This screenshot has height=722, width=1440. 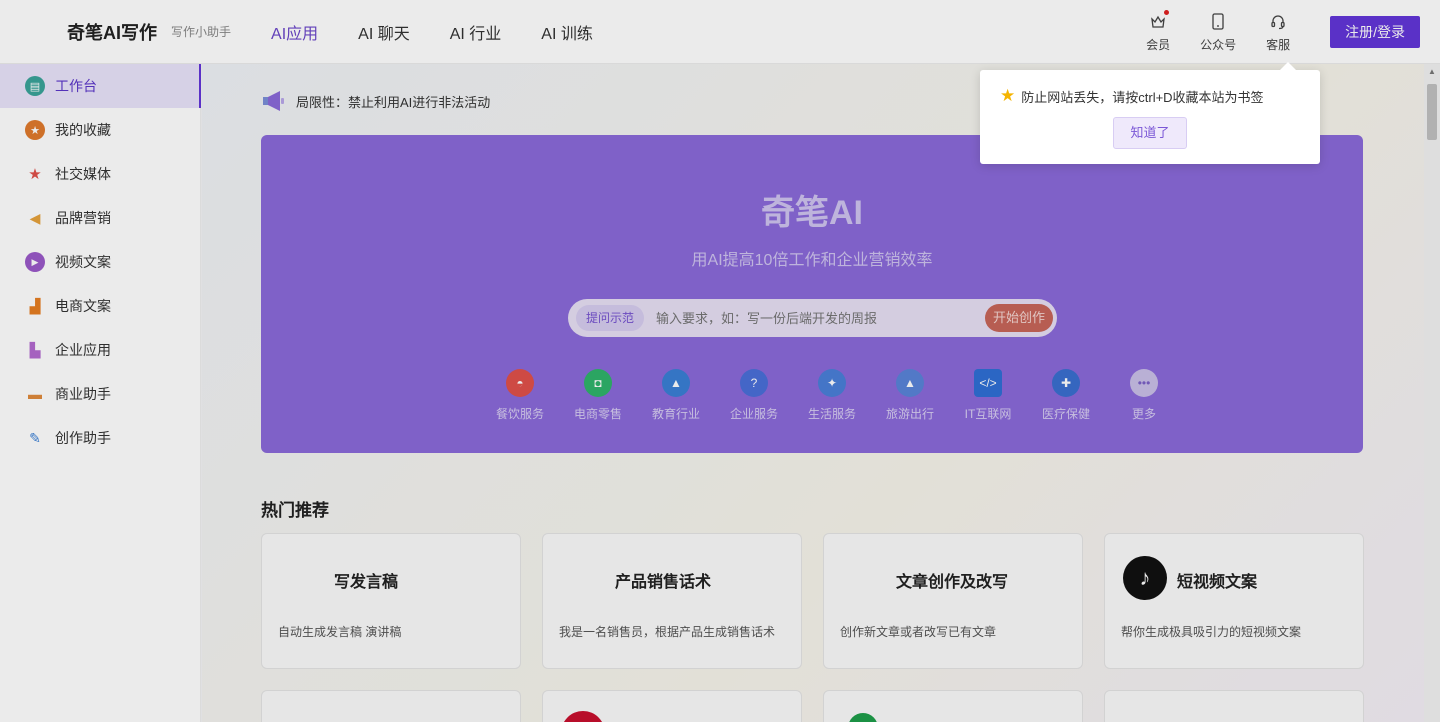 I want to click on sidebar-item-favorites: ★ 我的收藏, so click(x=100, y=130).